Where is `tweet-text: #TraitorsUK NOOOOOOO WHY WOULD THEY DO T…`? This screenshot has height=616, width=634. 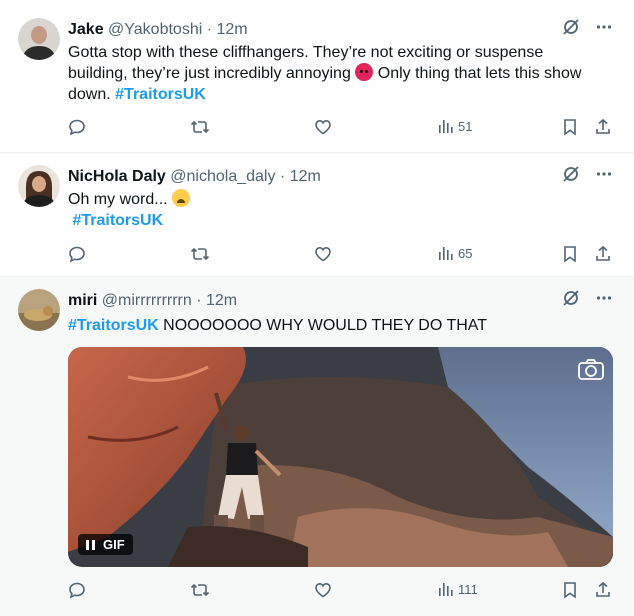
tweet-text: #TraitorsUK NOOOOOOO WHY WOULD THEY DO T… is located at coordinates (345, 325).